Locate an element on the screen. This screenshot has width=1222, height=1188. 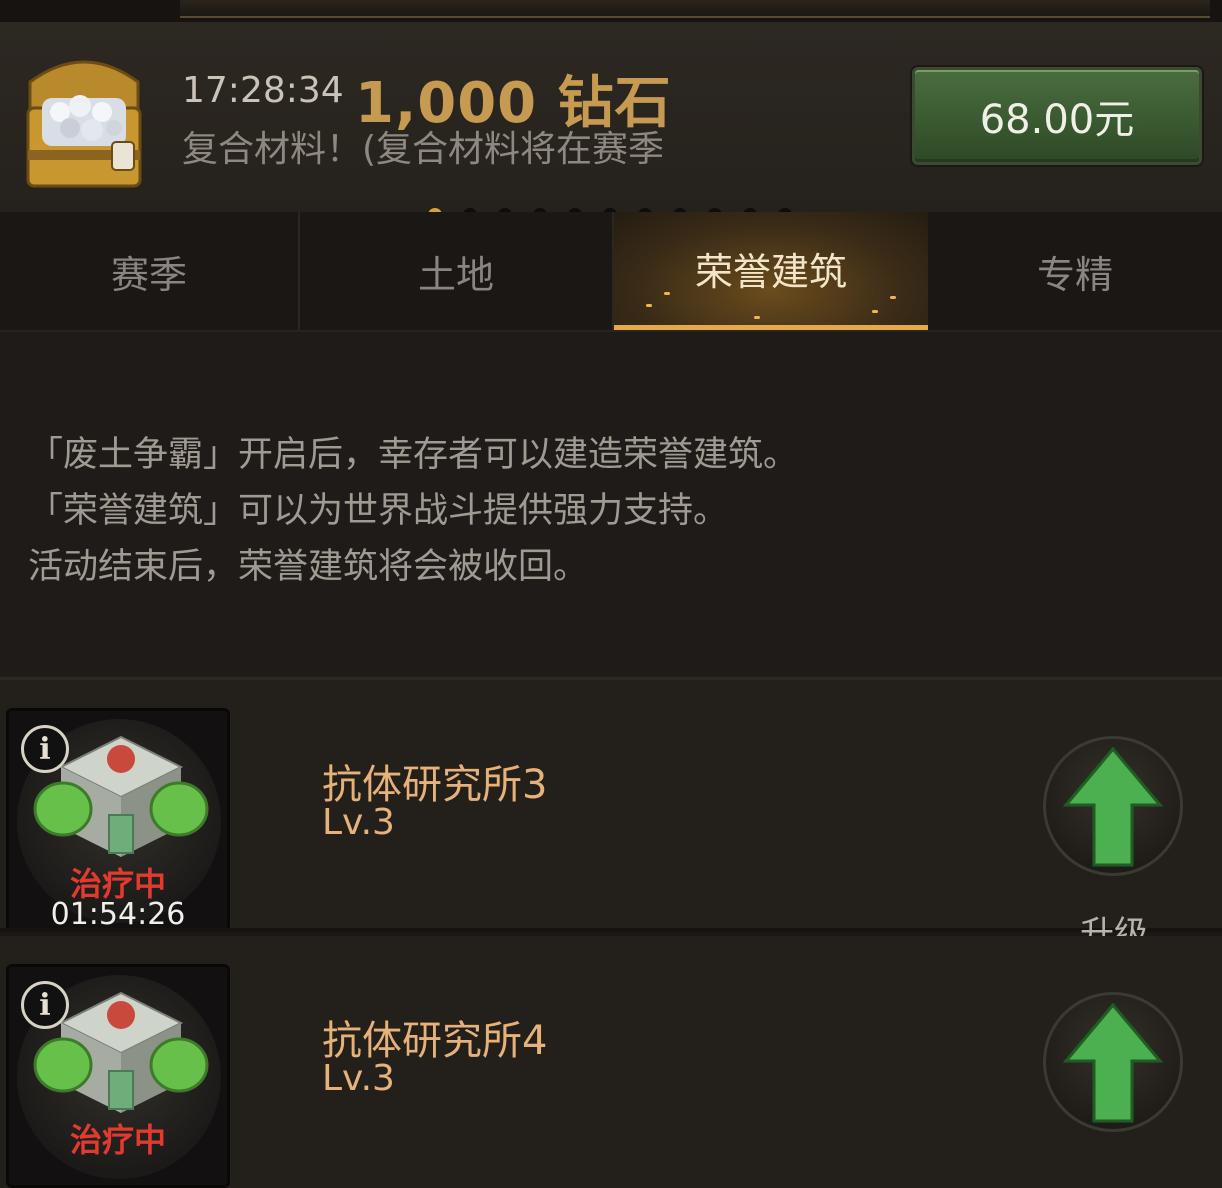
tab-honor-buildings: 荣誉建筑 is located at coordinates (771, 271).